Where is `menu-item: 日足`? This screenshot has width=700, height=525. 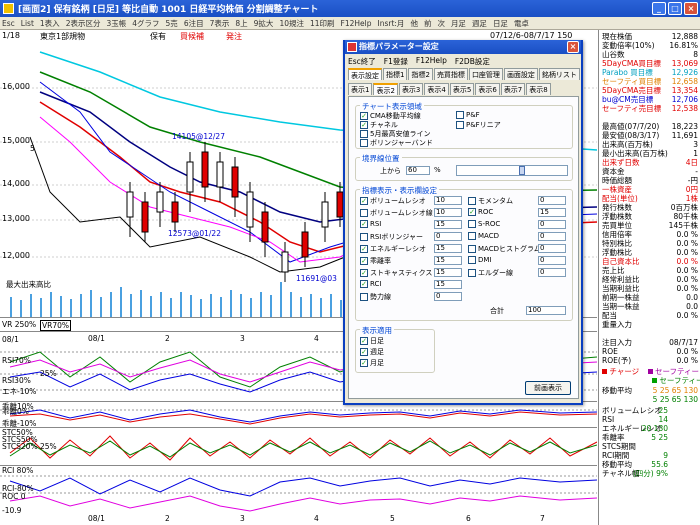
menu-item: 日足 is located at coordinates (500, 23).